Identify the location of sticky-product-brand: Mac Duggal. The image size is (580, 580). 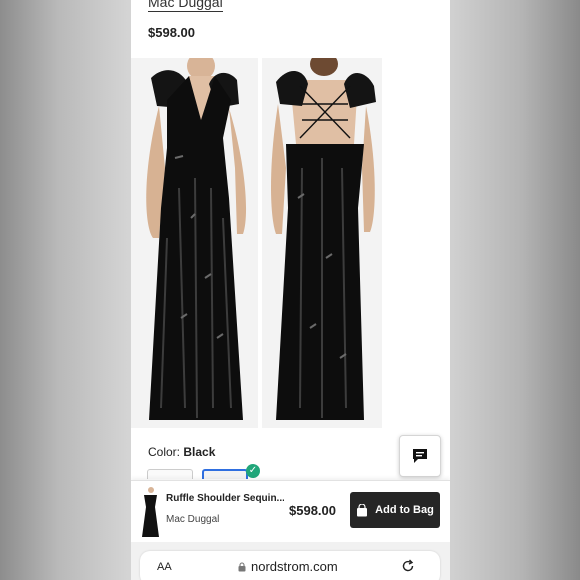
(193, 519).